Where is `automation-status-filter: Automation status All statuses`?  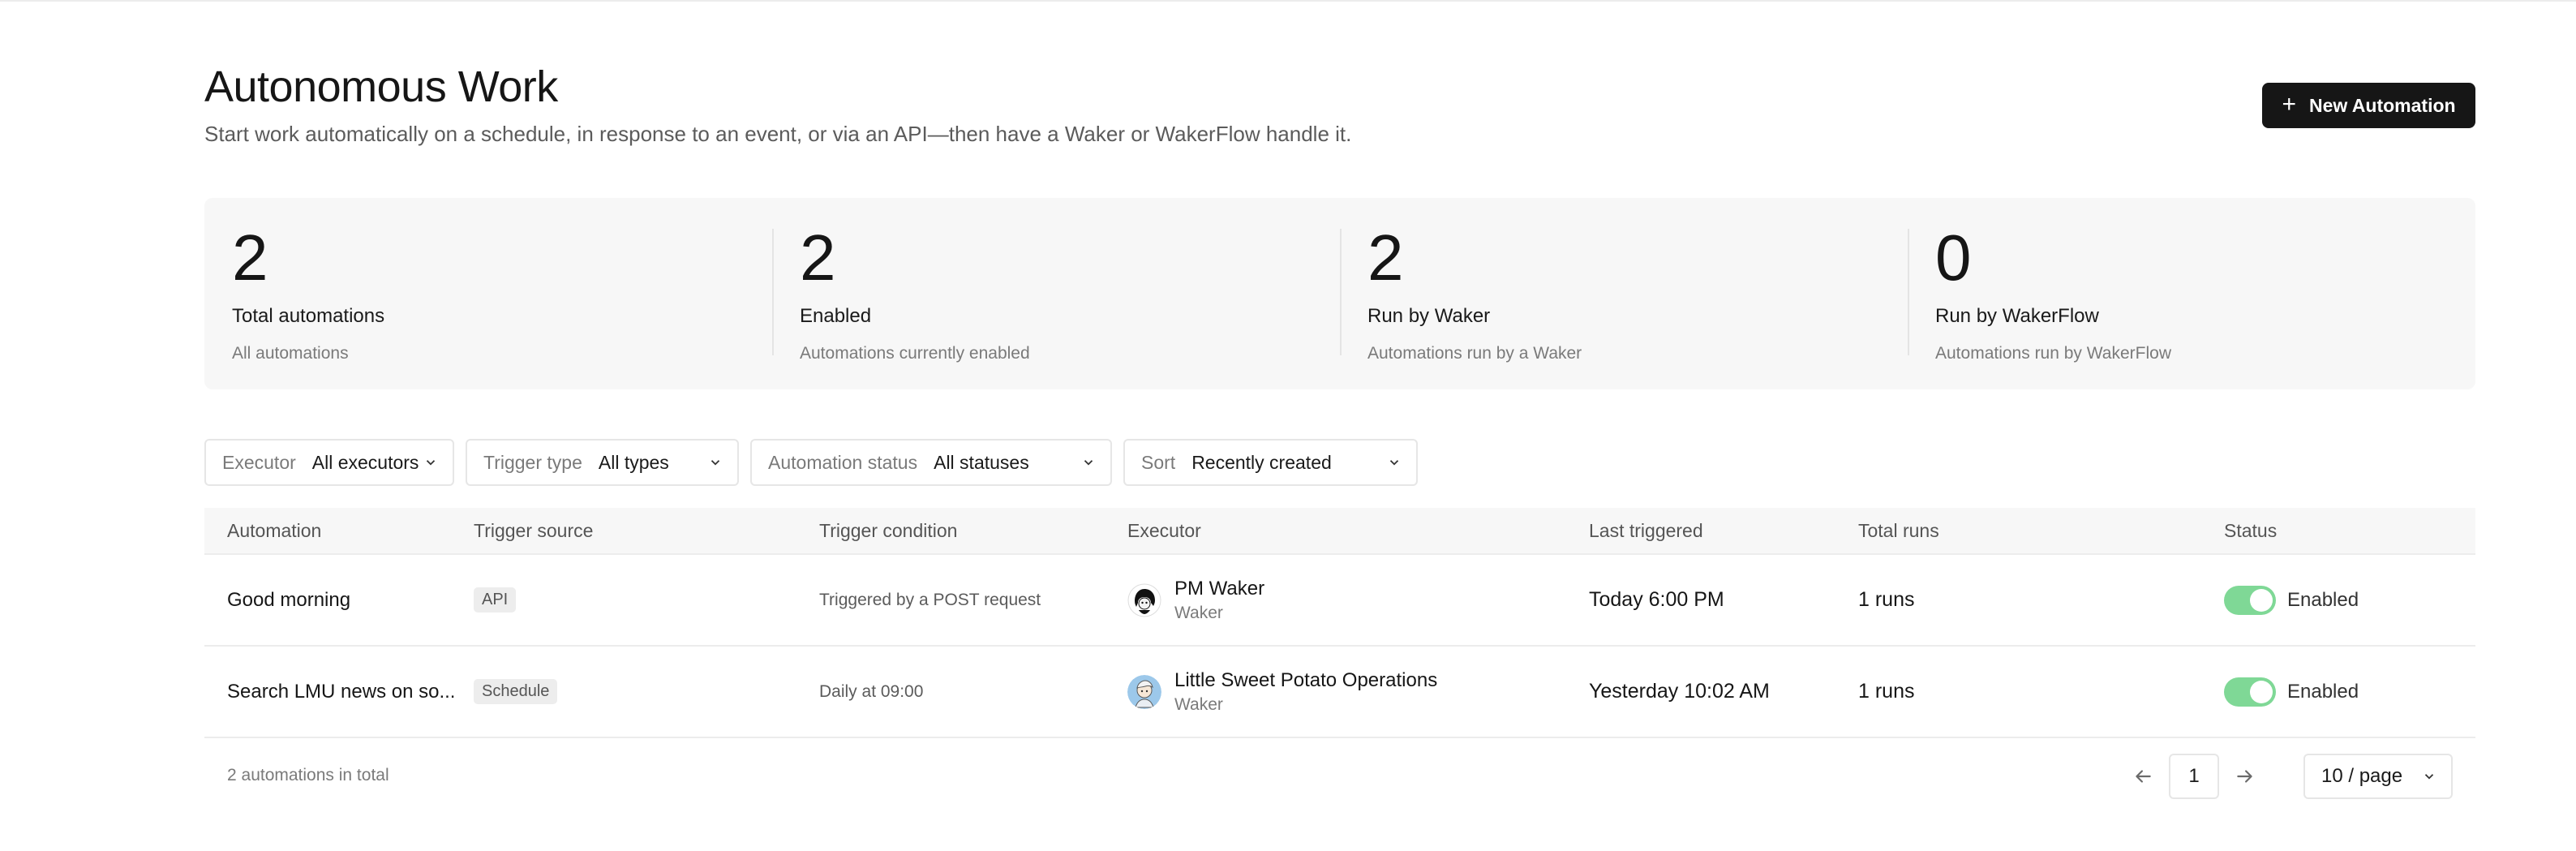 automation-status-filter: Automation status All statuses is located at coordinates (931, 462).